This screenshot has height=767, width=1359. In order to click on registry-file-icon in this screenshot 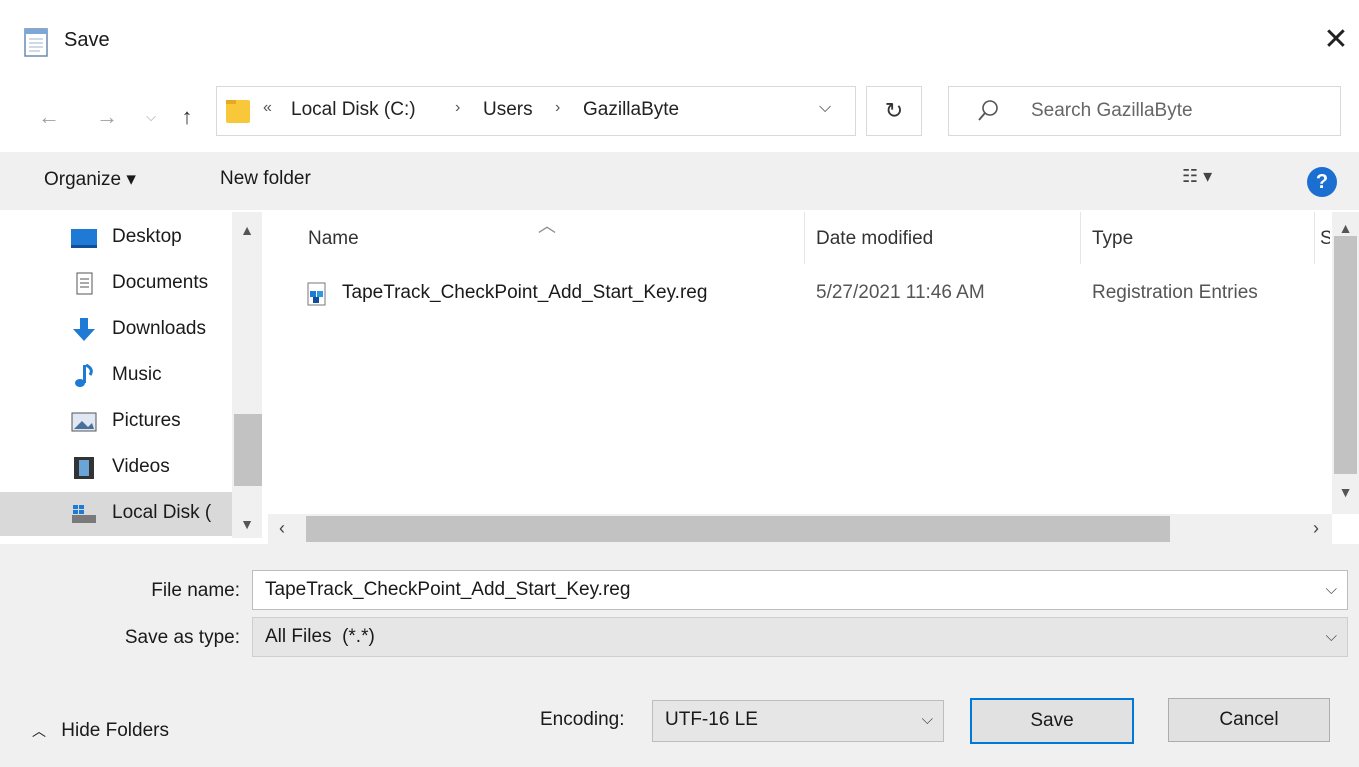, I will do `click(316, 294)`.